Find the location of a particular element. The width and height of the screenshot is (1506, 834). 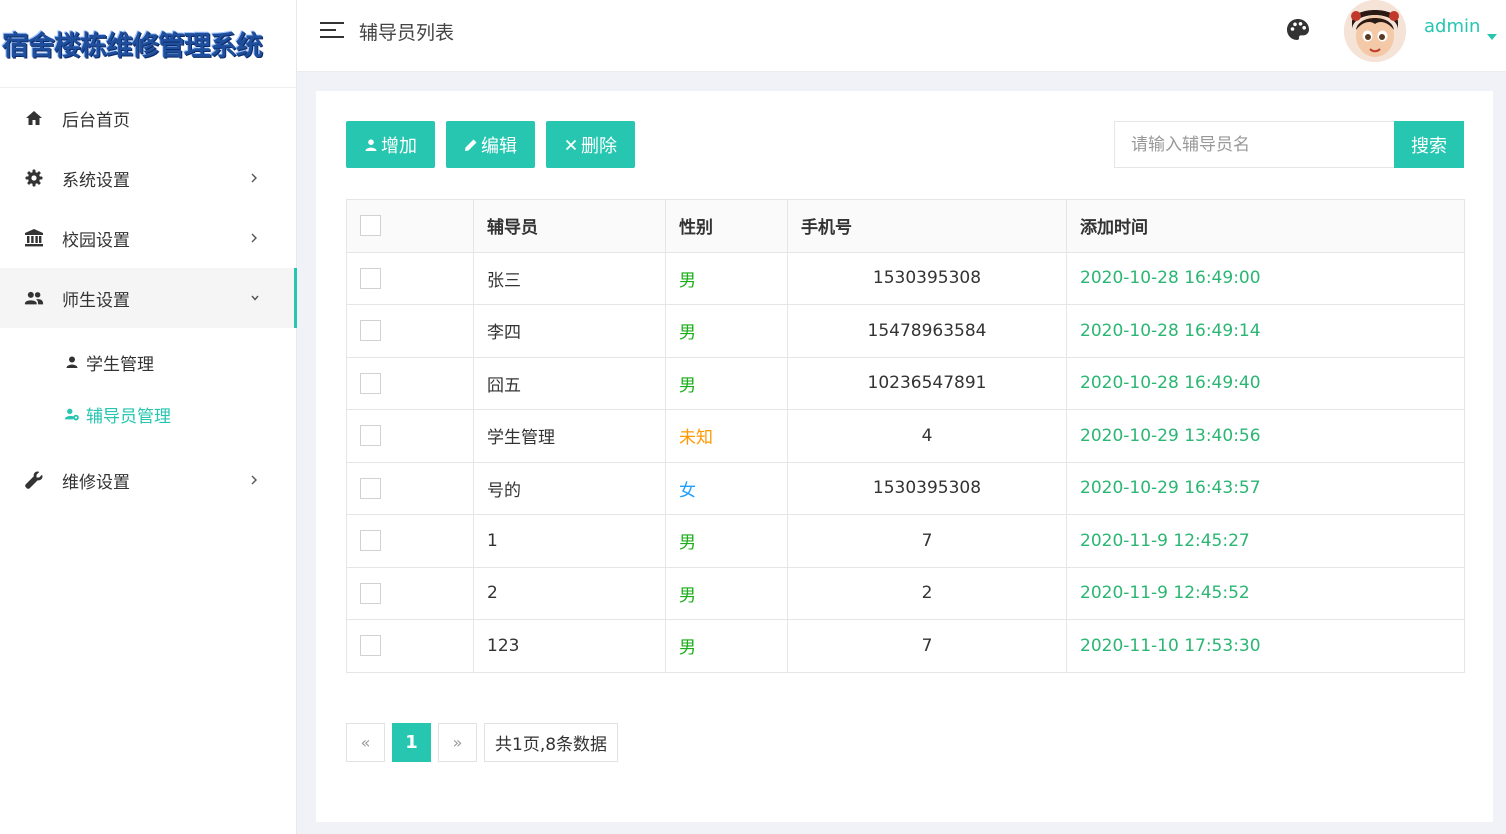

add-button: 增加 is located at coordinates (390, 144).